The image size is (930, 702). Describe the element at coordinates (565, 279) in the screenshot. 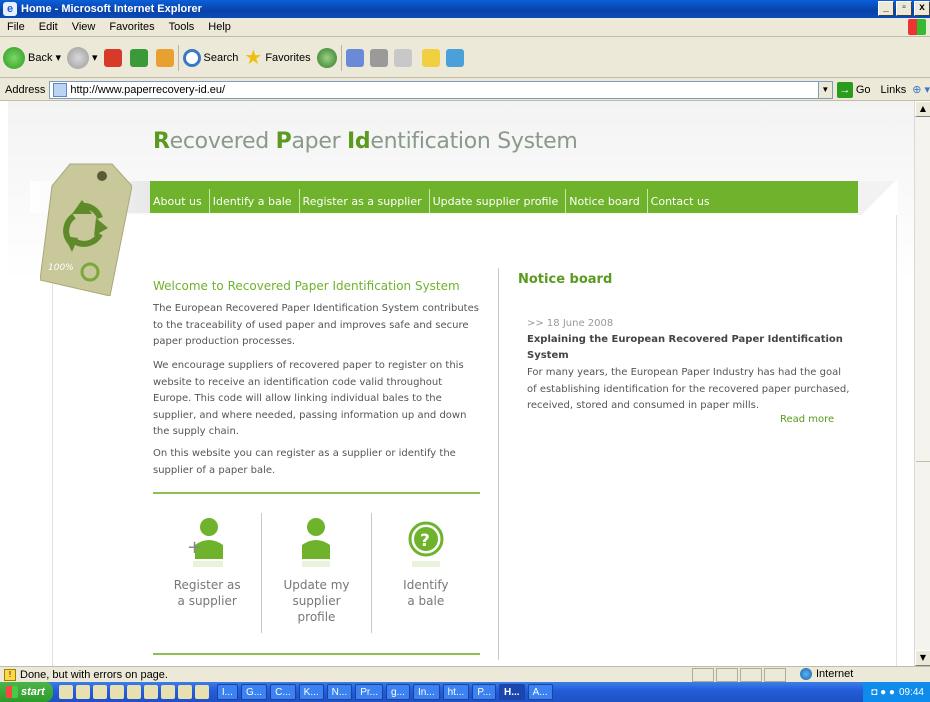

I see `notice-board-title: Notice board` at that location.